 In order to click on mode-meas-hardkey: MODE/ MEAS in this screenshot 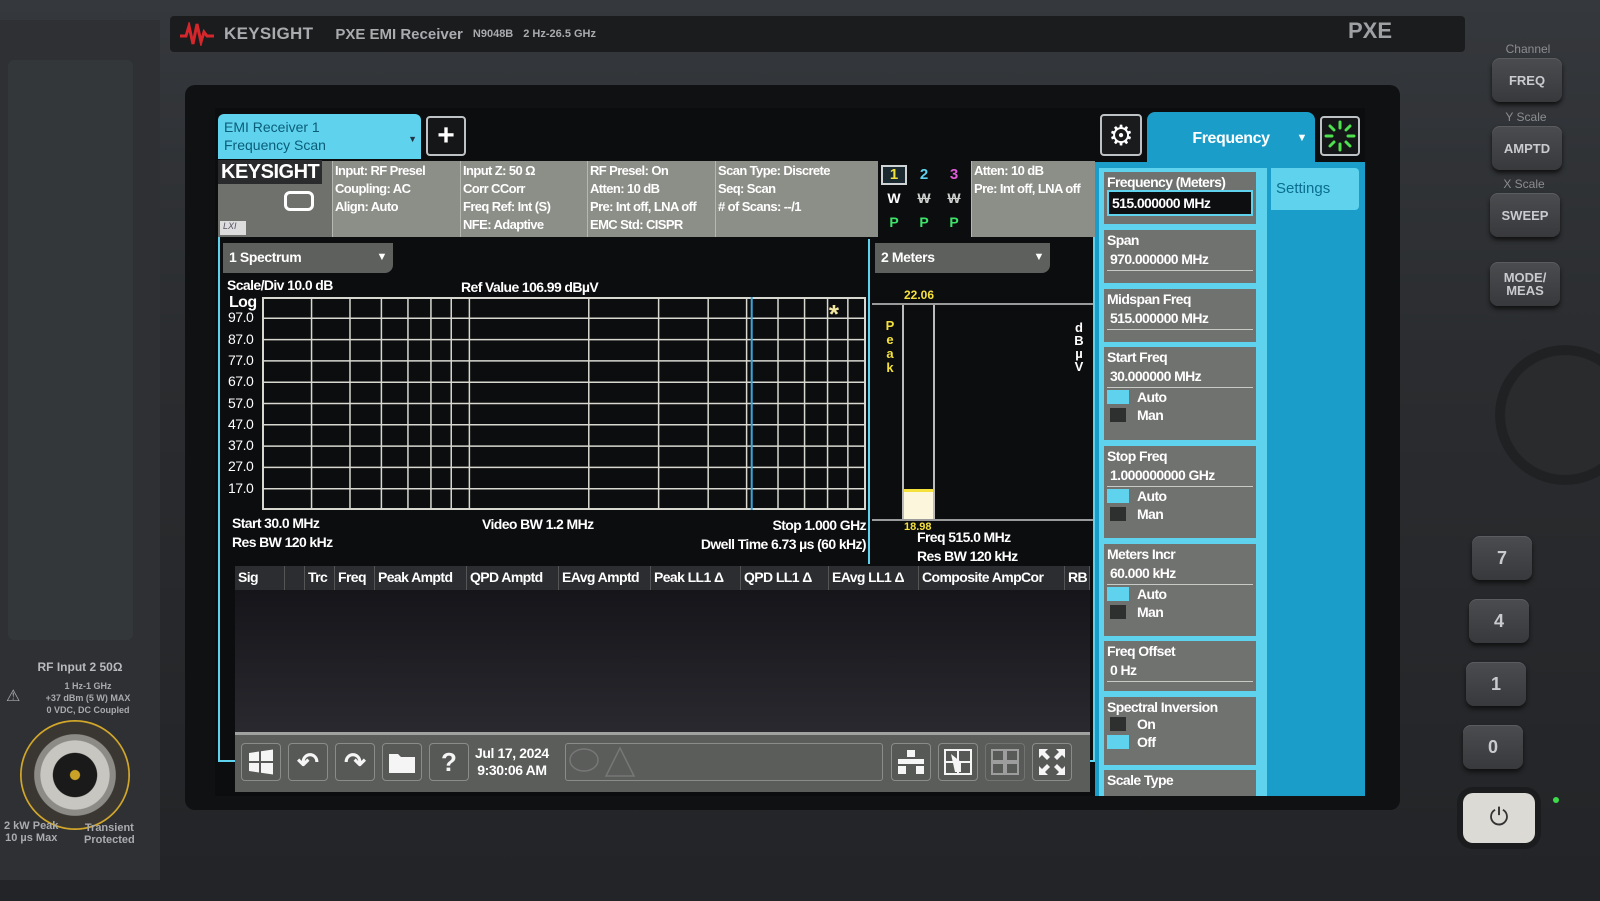, I will do `click(1525, 284)`.